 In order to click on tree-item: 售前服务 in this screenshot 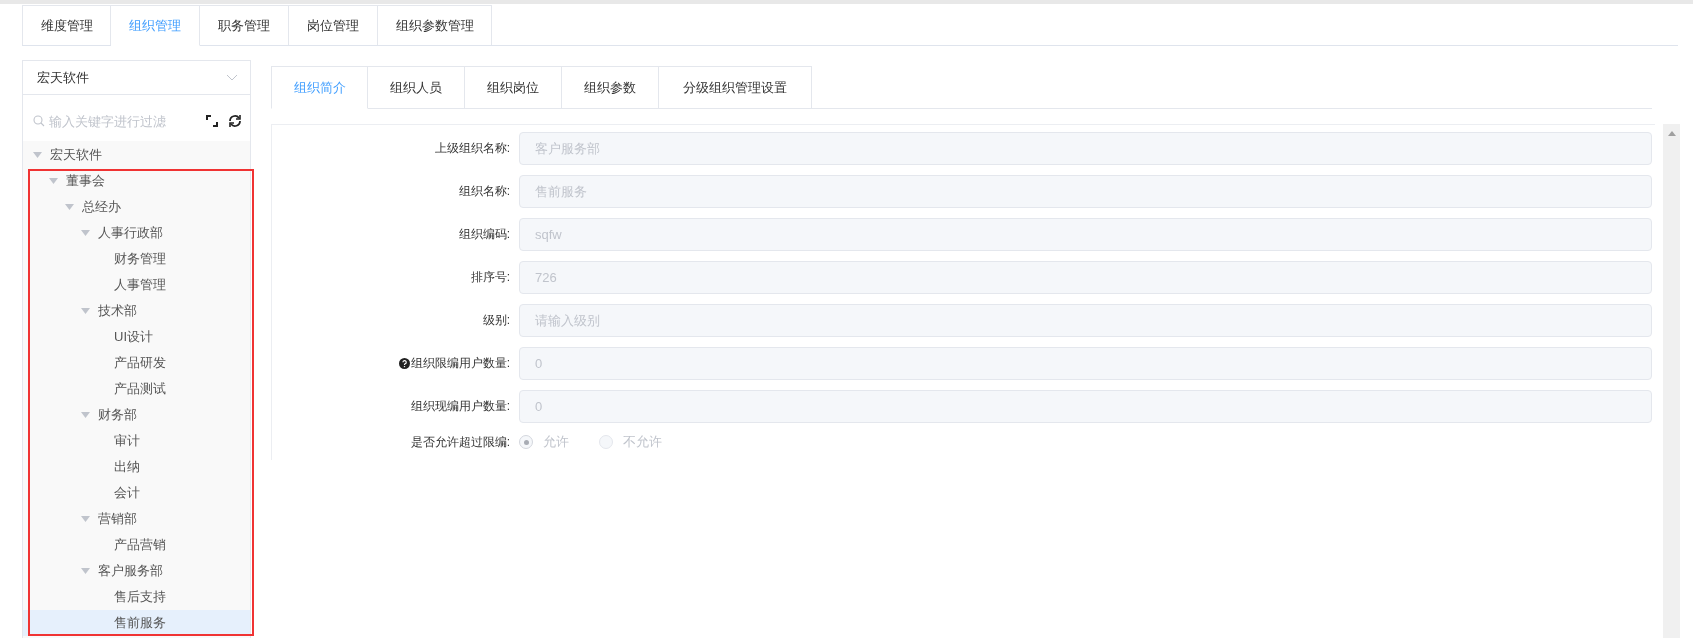, I will do `click(136, 623)`.